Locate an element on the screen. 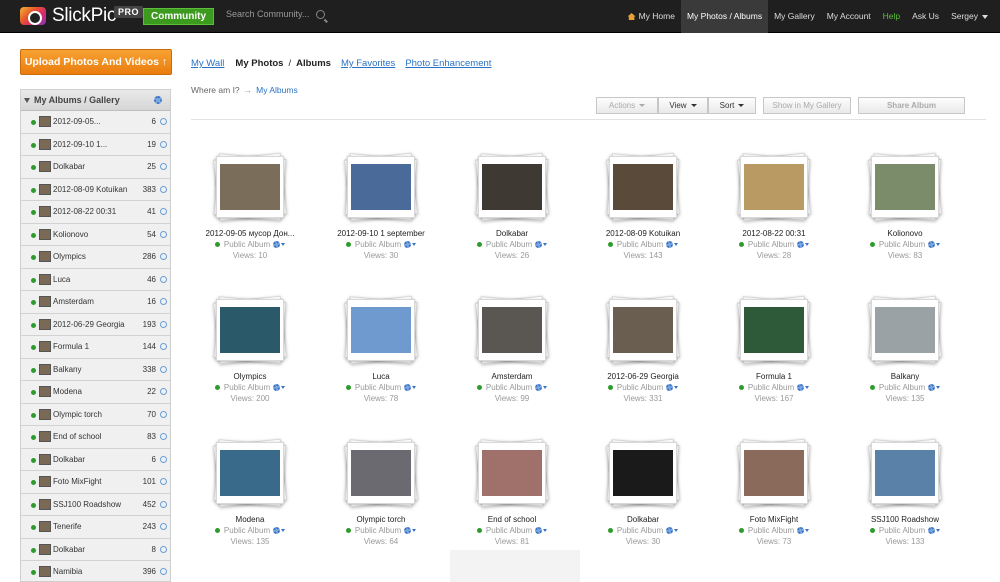  sidebar-album-item: Dolkabar 8 is located at coordinates (95, 549).